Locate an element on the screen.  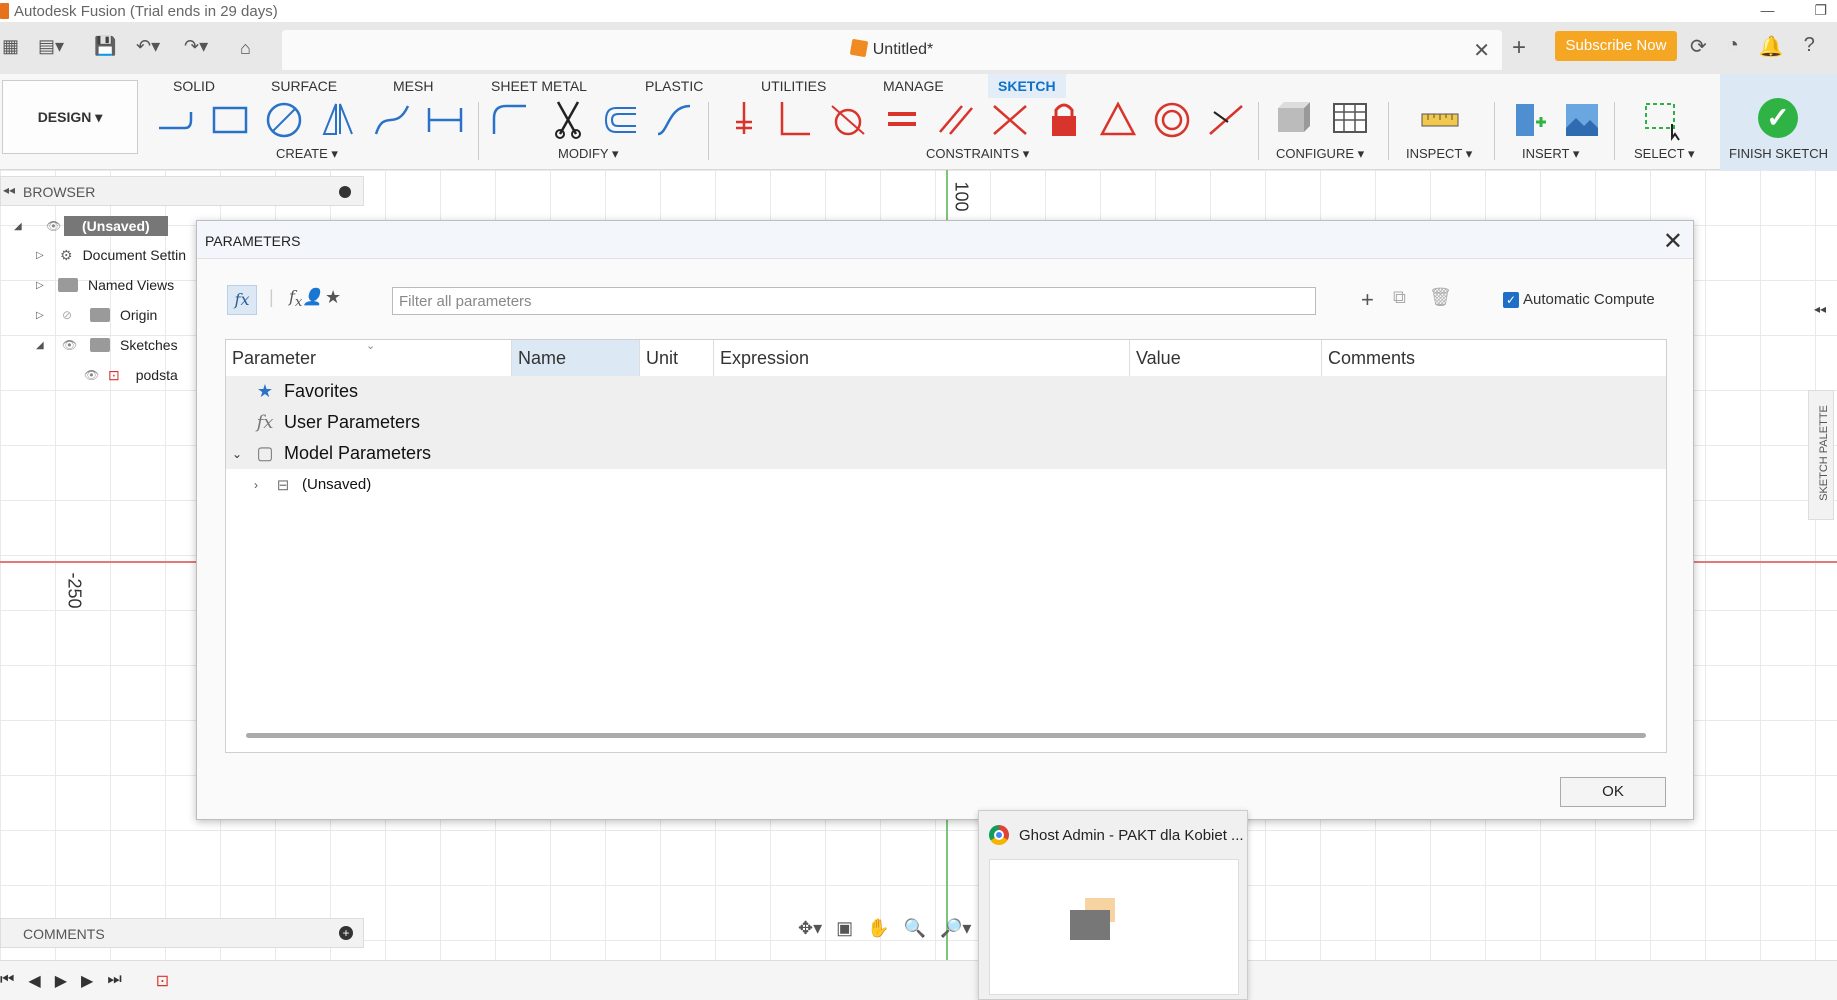
save-icon: 💾 is located at coordinates (105, 46).